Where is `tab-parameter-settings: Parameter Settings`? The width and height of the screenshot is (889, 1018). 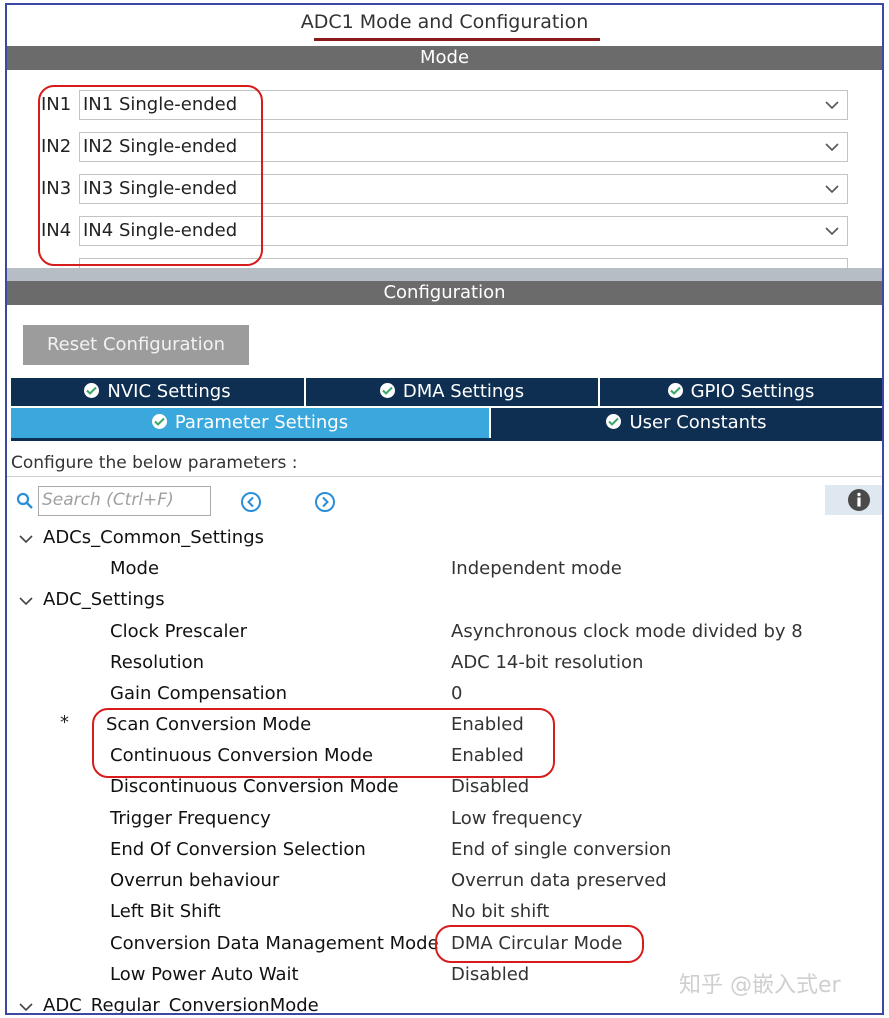
tab-parameter-settings: Parameter Settings is located at coordinates (250, 423).